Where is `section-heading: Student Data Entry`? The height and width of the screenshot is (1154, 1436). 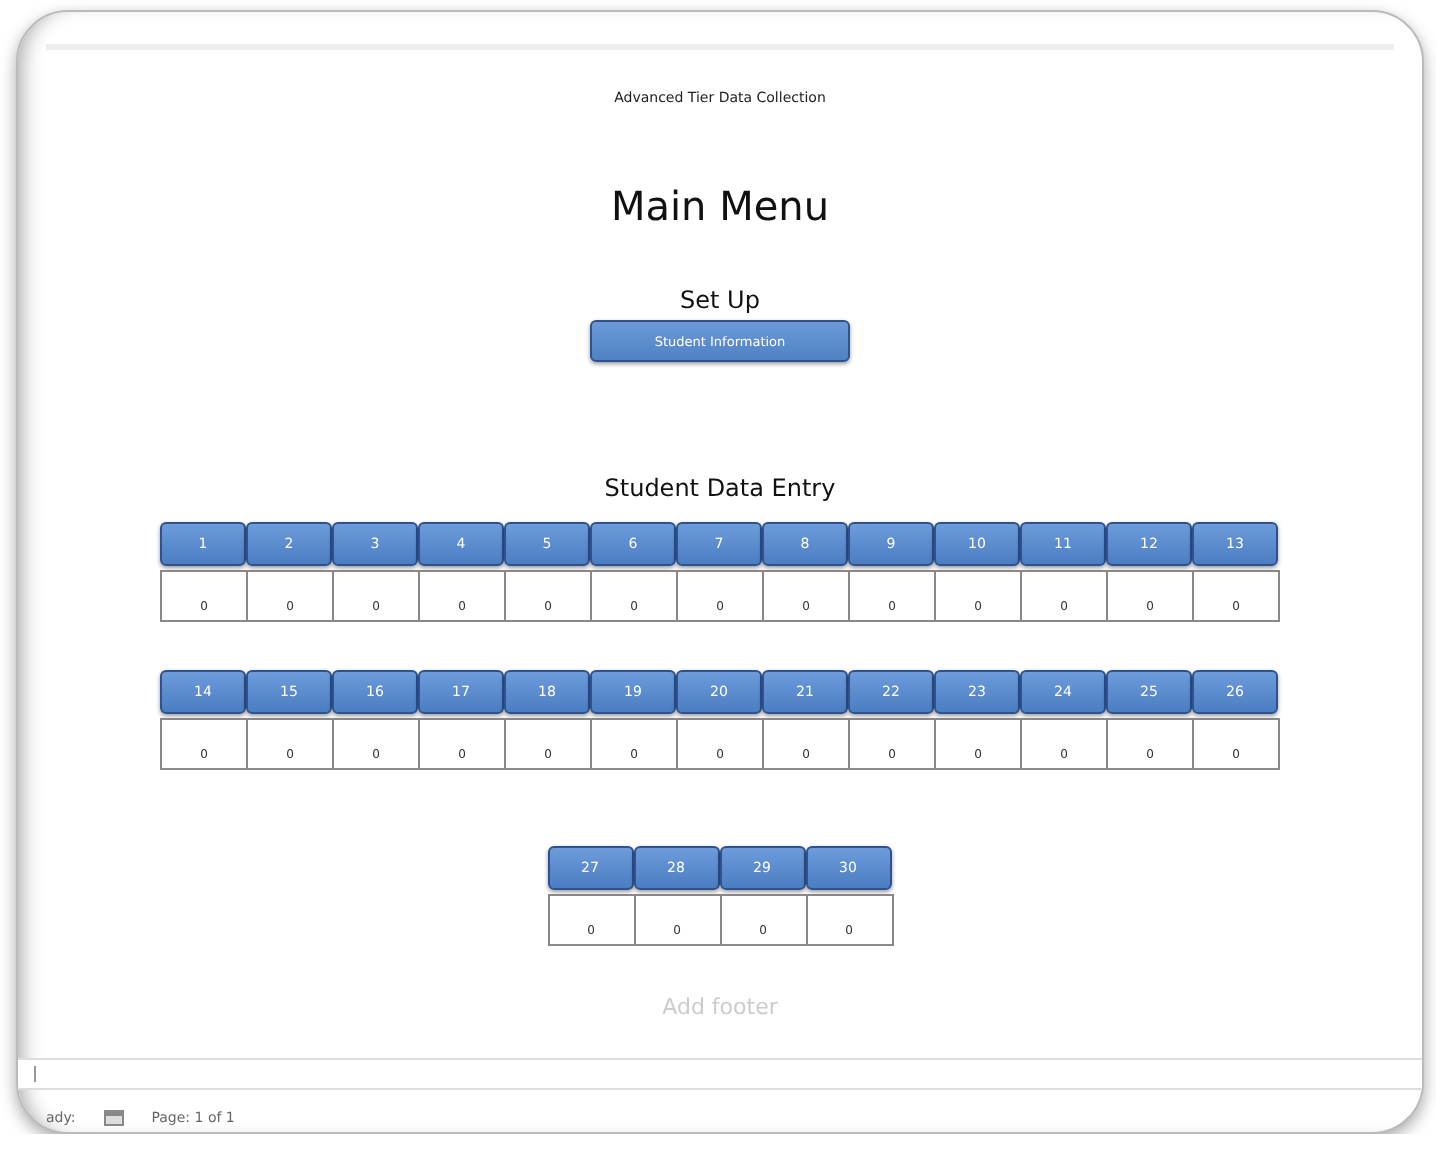 section-heading: Student Data Entry is located at coordinates (720, 488).